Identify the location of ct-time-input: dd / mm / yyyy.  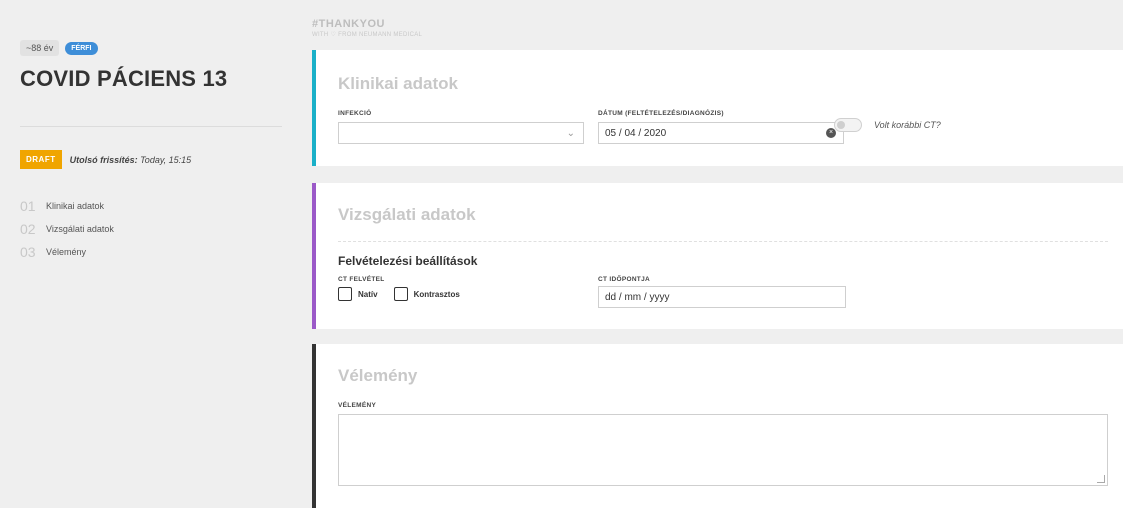
(722, 297).